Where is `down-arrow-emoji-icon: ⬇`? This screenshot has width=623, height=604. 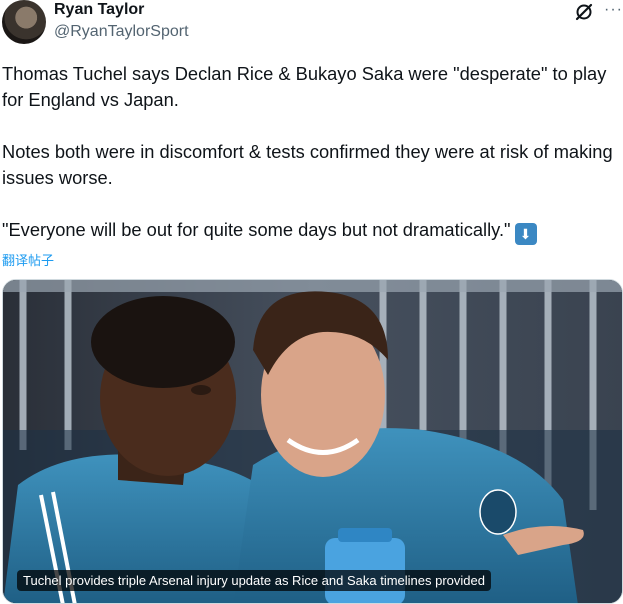
down-arrow-emoji-icon: ⬇ is located at coordinates (525, 234).